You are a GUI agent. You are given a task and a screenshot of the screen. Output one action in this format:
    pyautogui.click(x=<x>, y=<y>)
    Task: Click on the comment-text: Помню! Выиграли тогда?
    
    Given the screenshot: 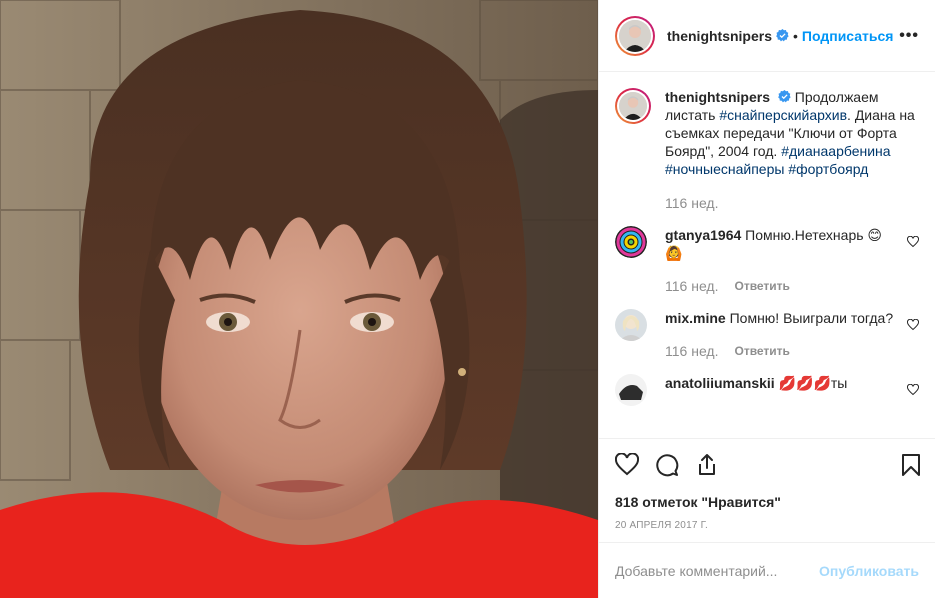 What is the action you would take?
    pyautogui.click(x=811, y=318)
    